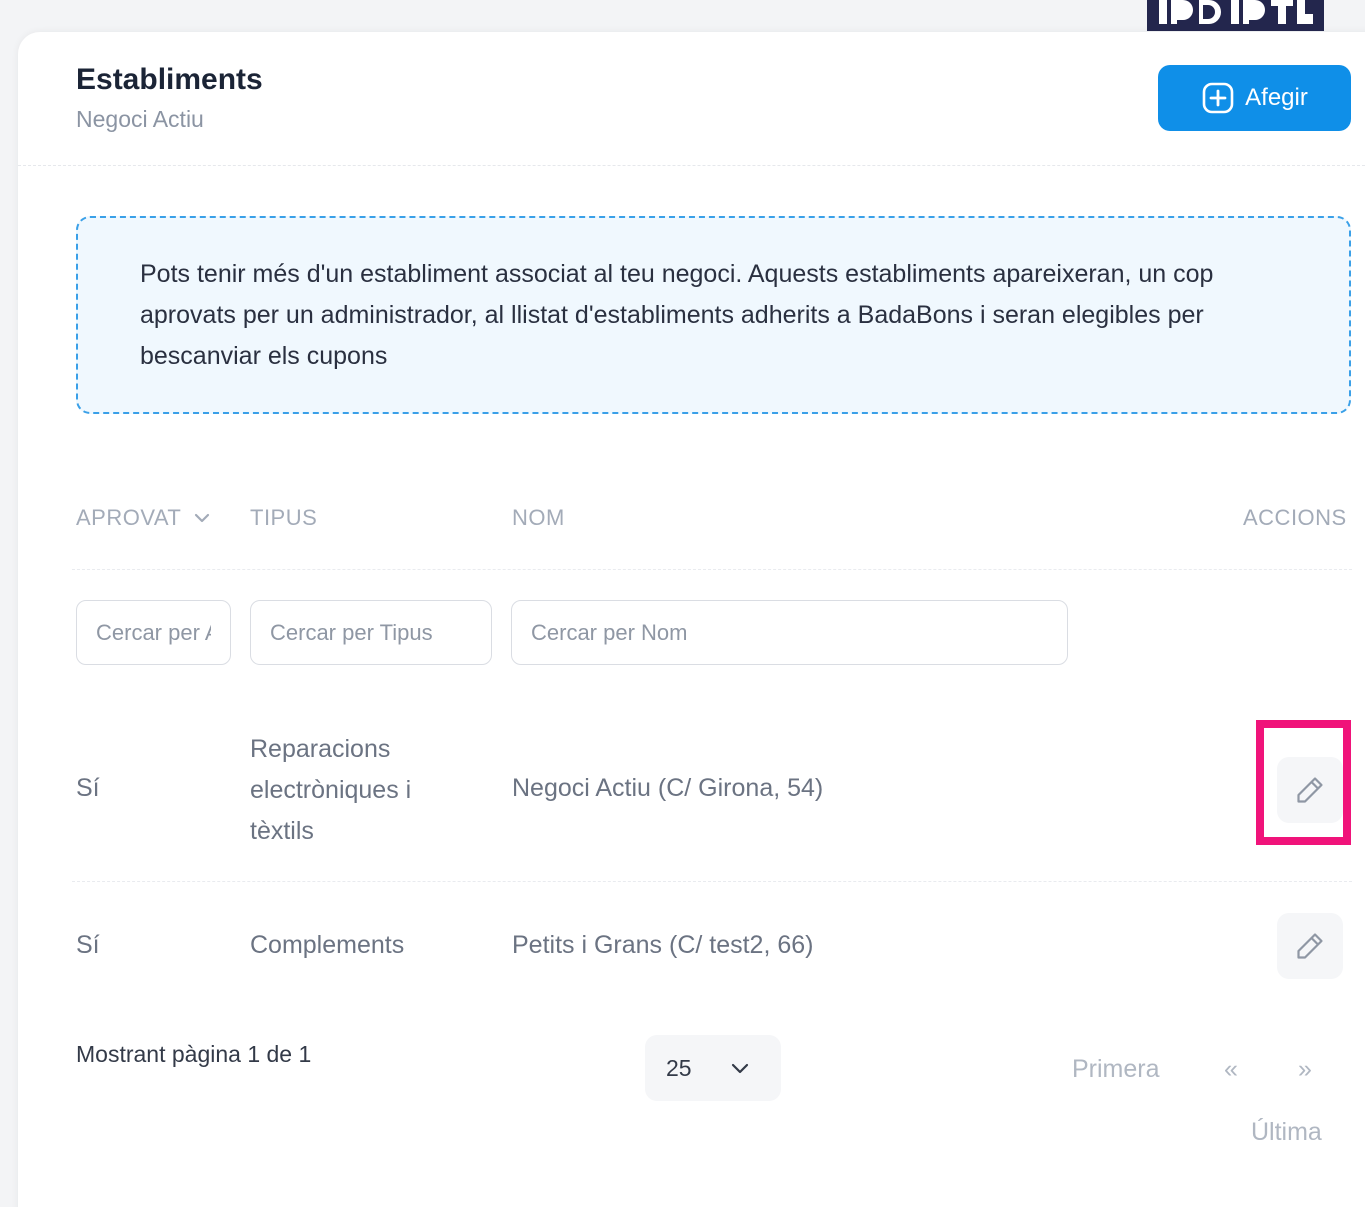  Describe the element at coordinates (1116, 1069) in the screenshot. I see `pagination-first: Primera` at that location.